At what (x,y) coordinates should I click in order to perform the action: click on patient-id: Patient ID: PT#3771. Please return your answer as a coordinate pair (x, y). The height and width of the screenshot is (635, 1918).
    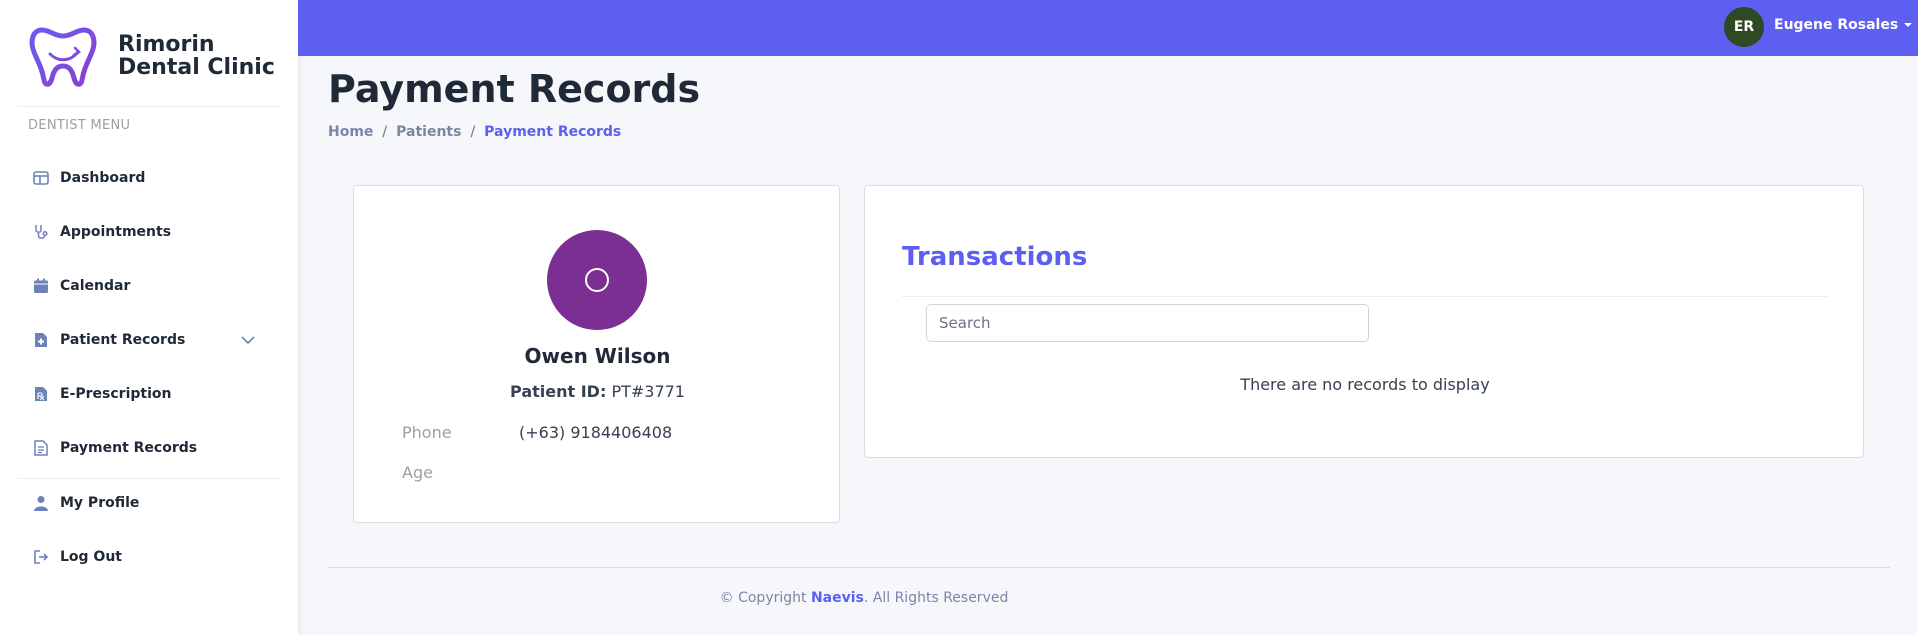
    Looking at the image, I should click on (597, 391).